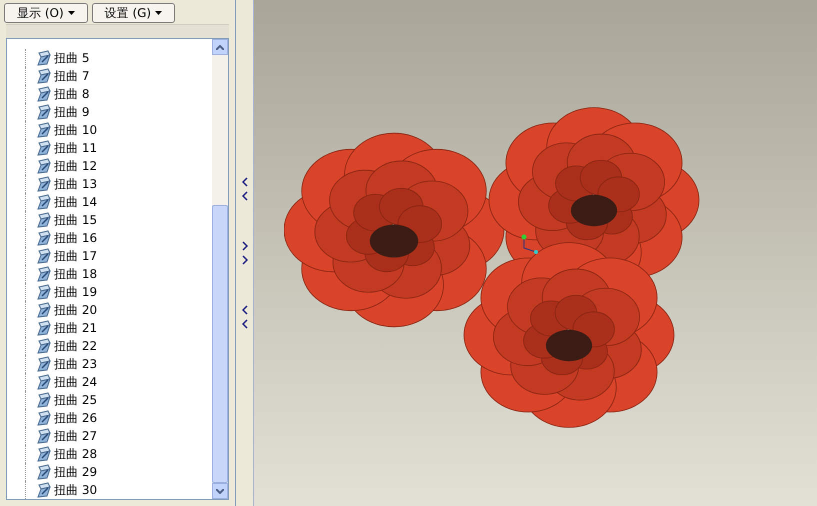  Describe the element at coordinates (134, 13) in the screenshot. I see `menu-button: 设置 (G)` at that location.